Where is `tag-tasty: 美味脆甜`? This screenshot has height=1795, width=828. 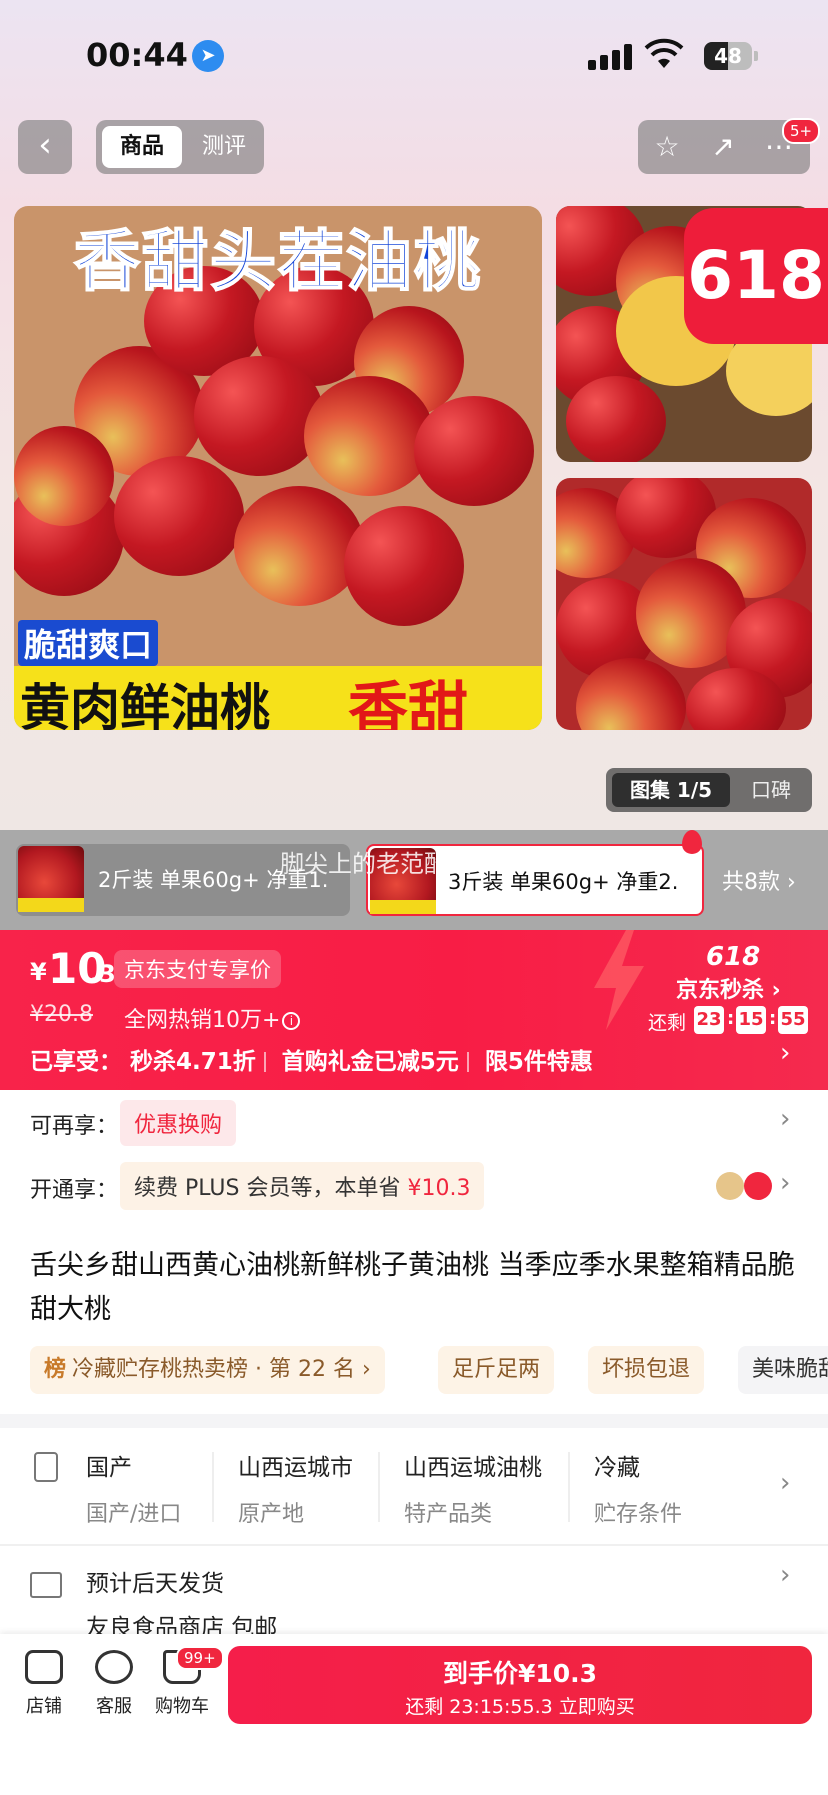
tag-tasty: 美味脆甜 is located at coordinates (783, 1370).